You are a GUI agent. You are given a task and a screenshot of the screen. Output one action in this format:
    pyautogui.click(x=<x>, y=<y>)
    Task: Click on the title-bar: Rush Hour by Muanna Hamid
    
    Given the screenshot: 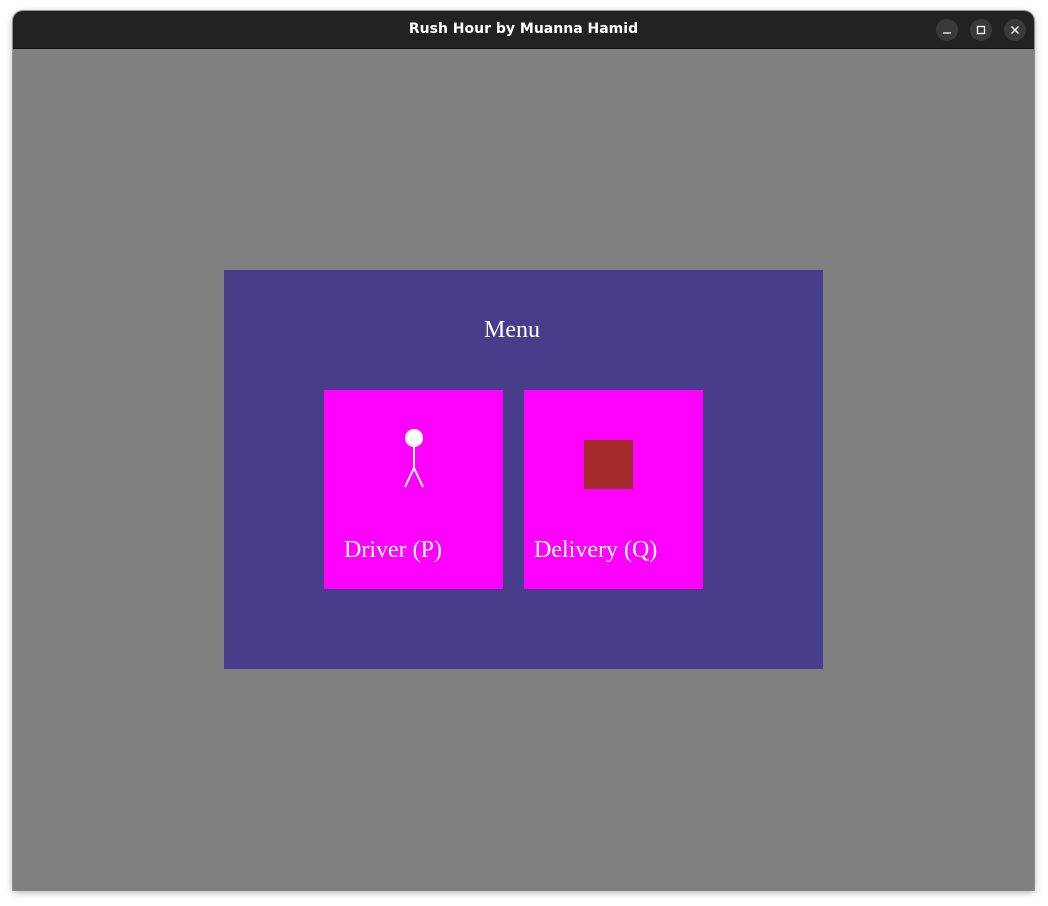 What is the action you would take?
    pyautogui.click(x=523, y=30)
    